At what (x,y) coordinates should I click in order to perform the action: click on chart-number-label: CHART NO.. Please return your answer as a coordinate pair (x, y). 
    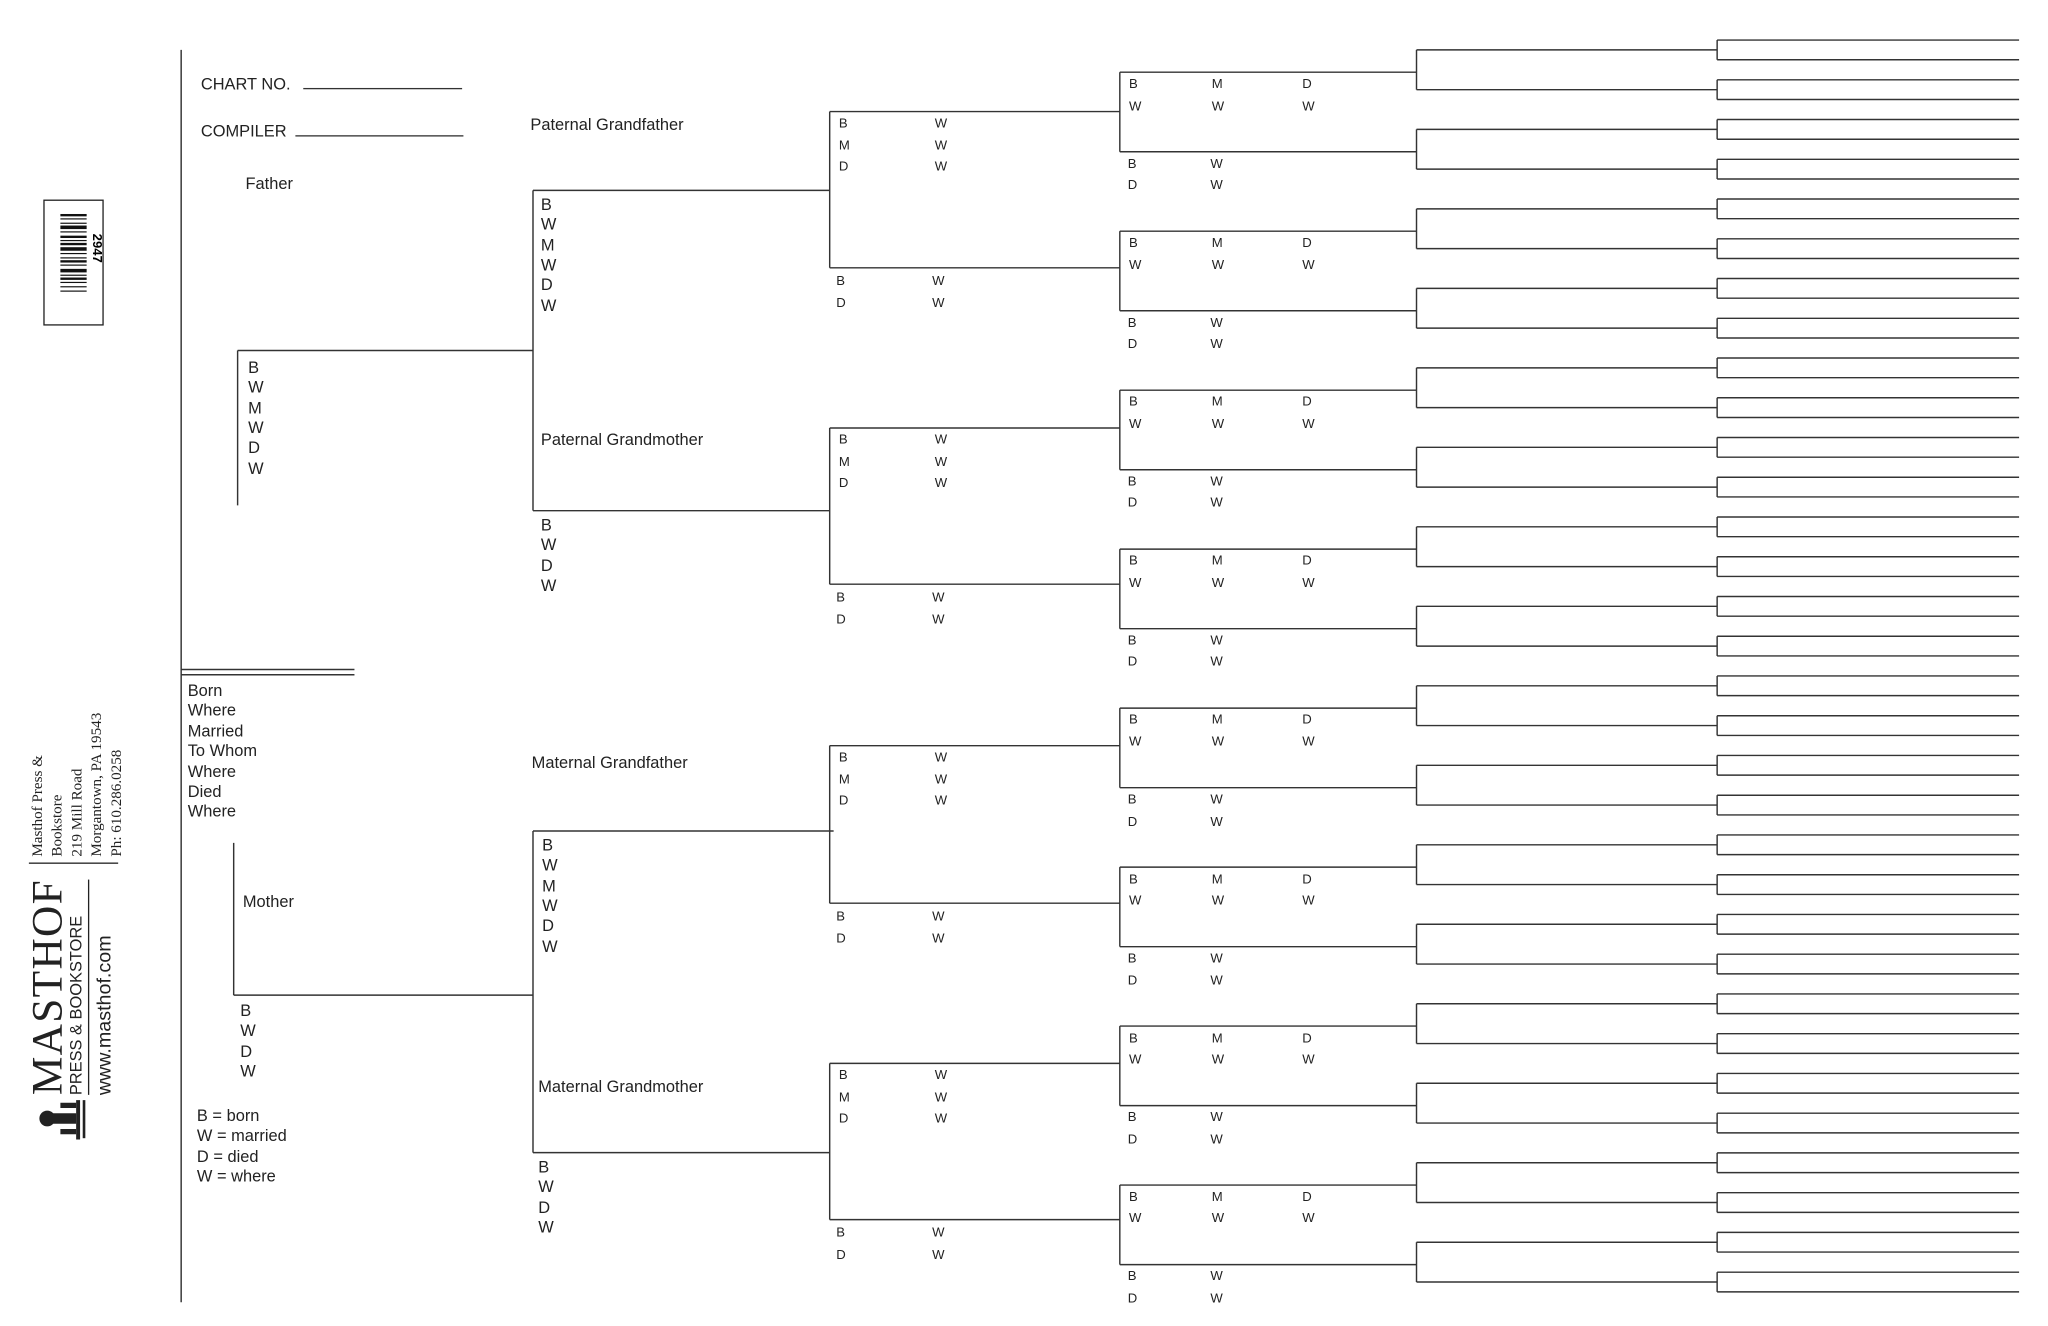
    Looking at the image, I should click on (245, 84).